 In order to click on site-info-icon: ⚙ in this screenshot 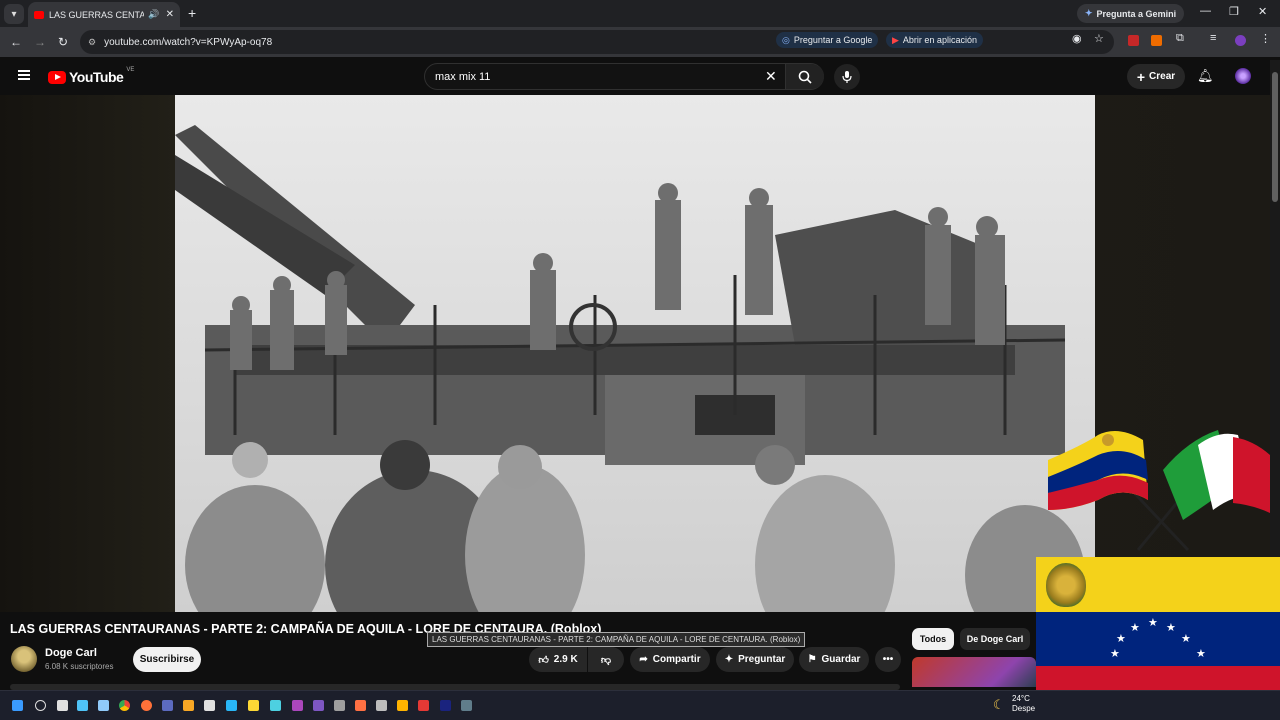, I will do `click(92, 42)`.